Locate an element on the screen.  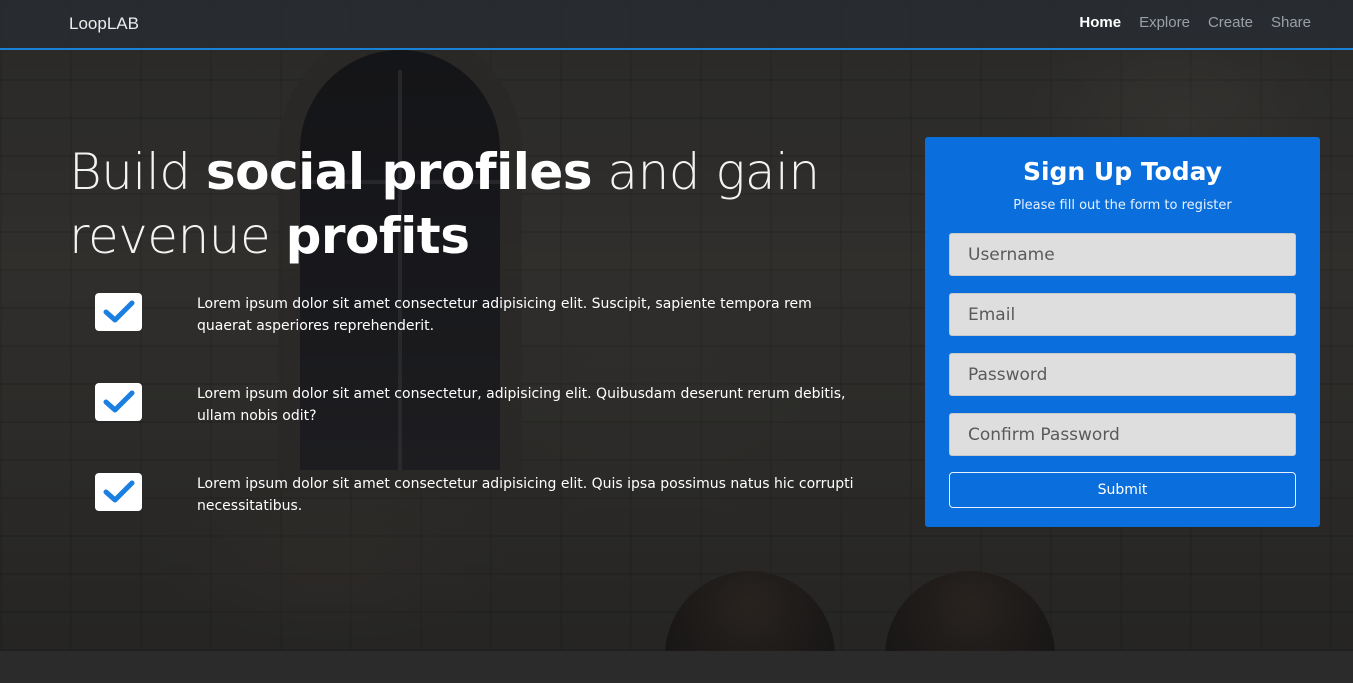
footer-band is located at coordinates (676, 667).